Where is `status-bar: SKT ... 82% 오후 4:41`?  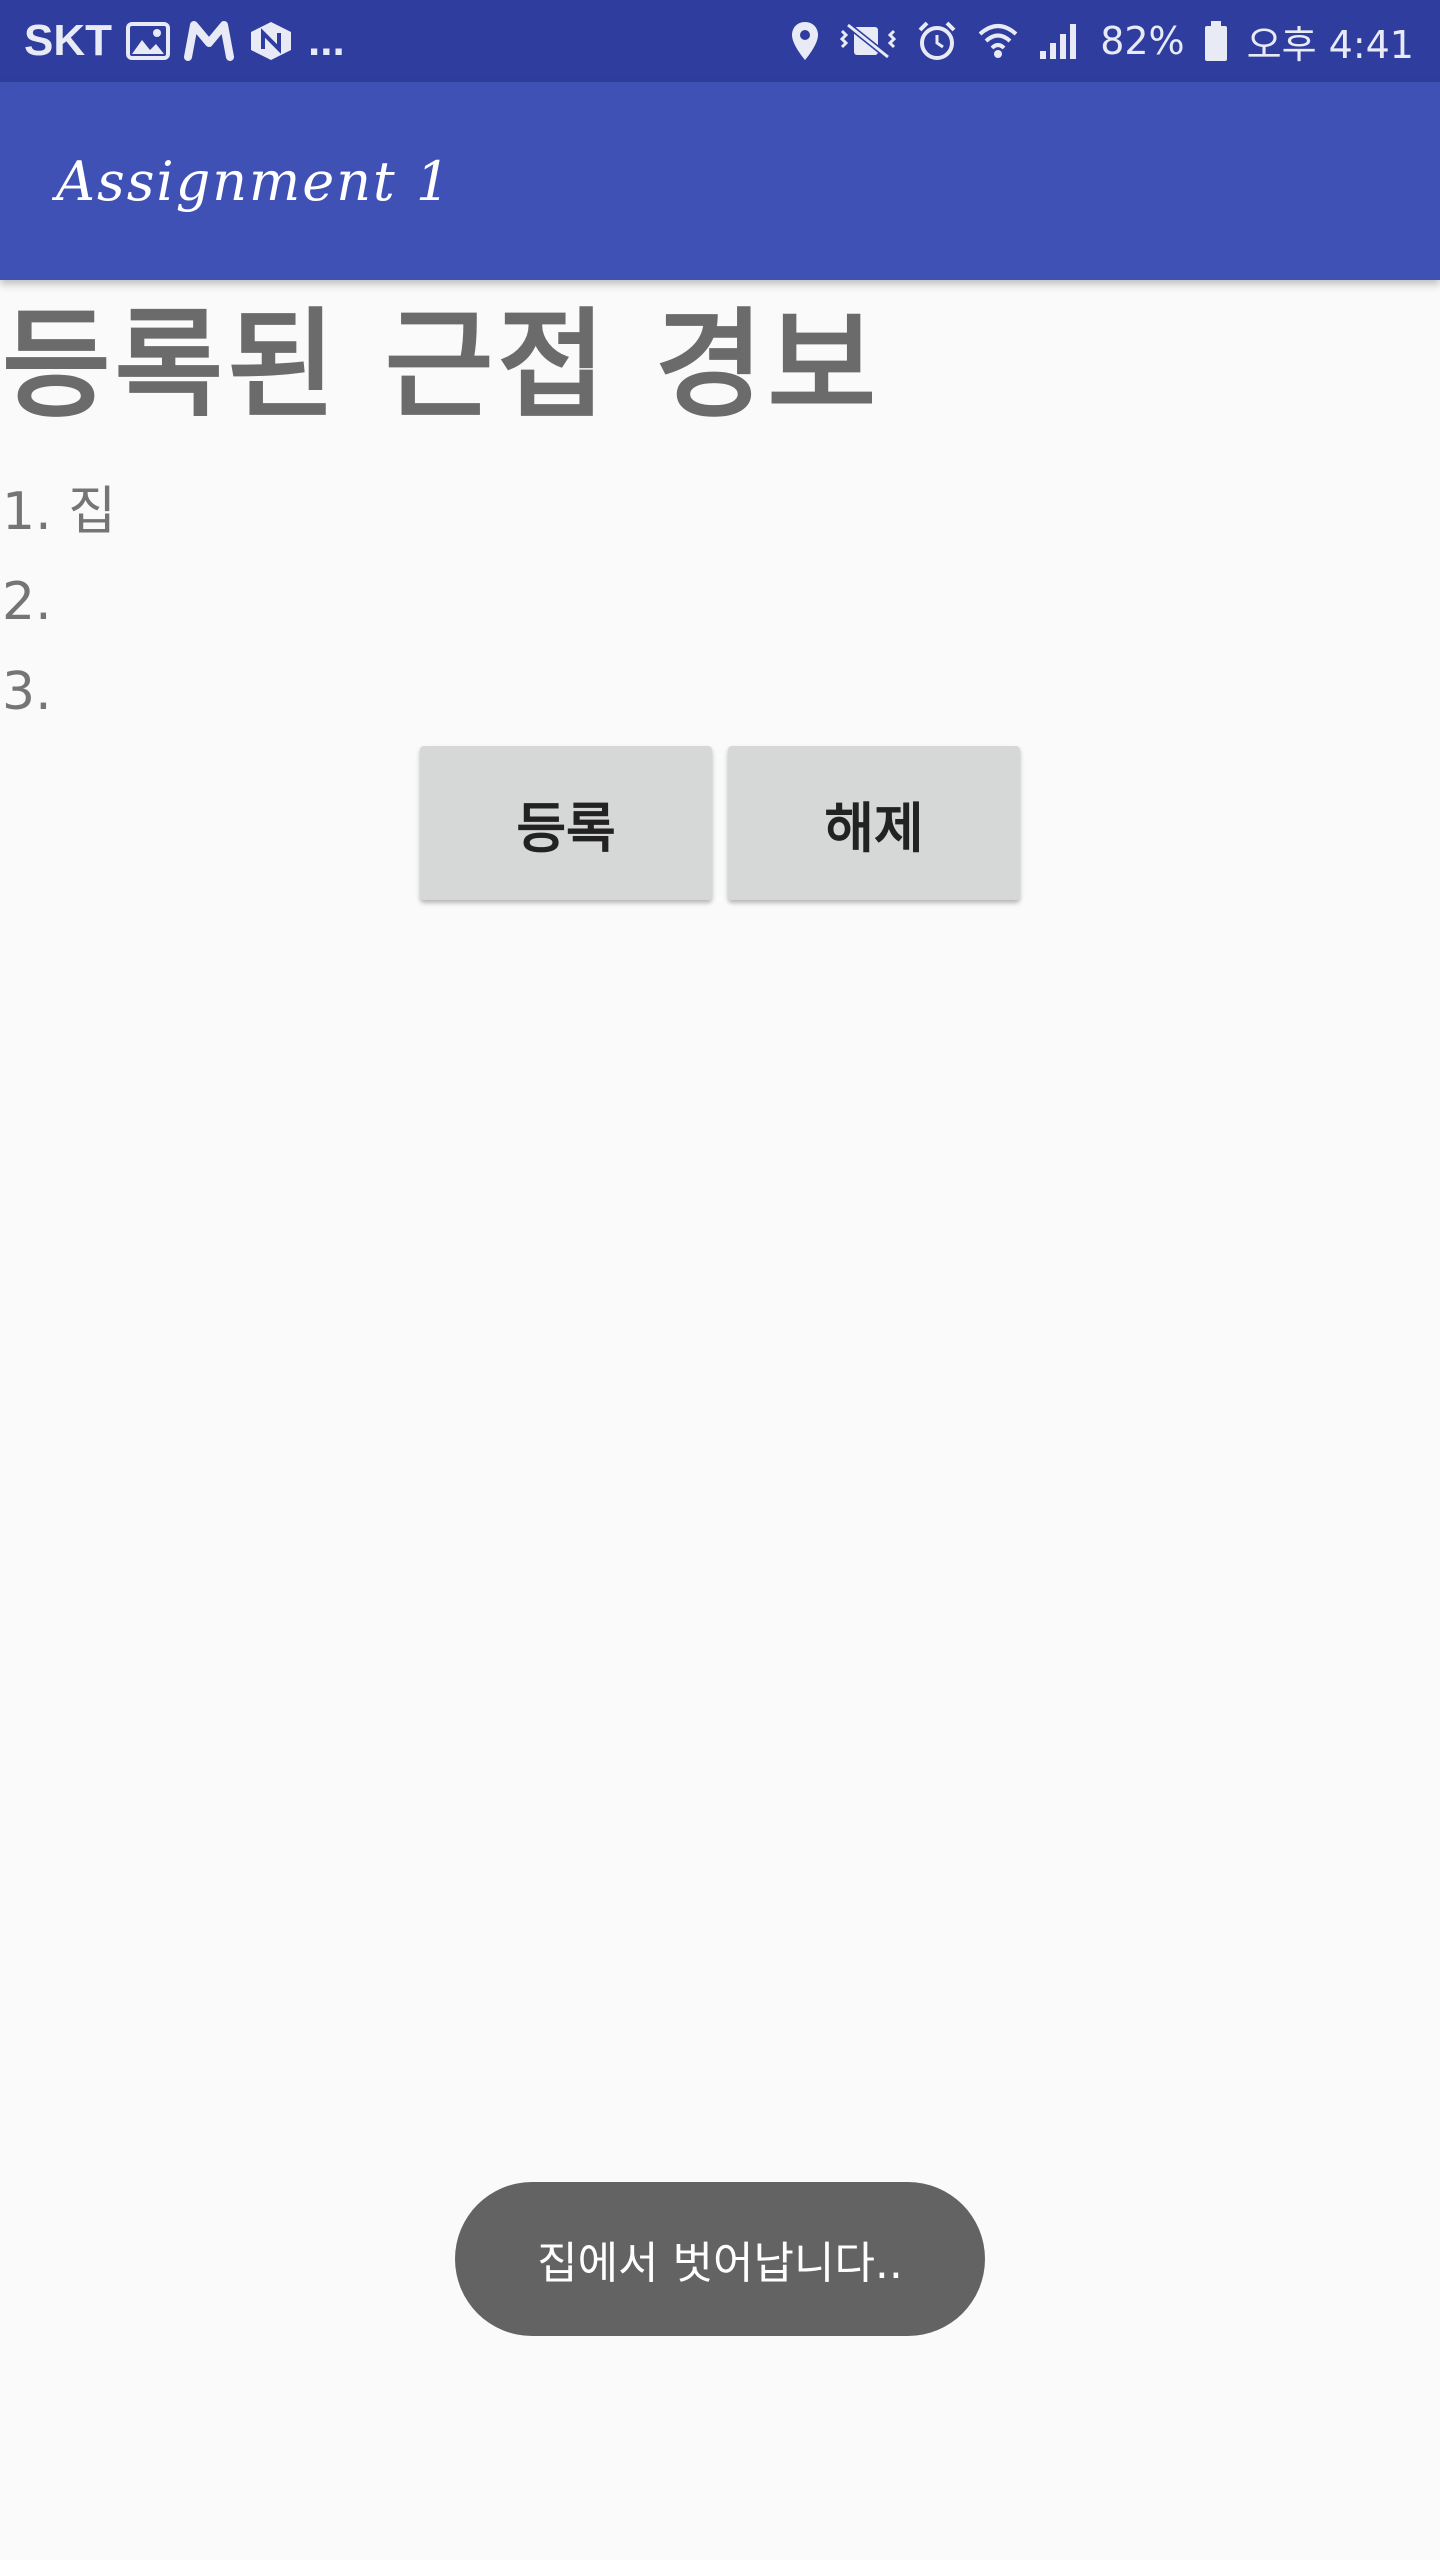 status-bar: SKT ... 82% 오후 4:41 is located at coordinates (720, 41).